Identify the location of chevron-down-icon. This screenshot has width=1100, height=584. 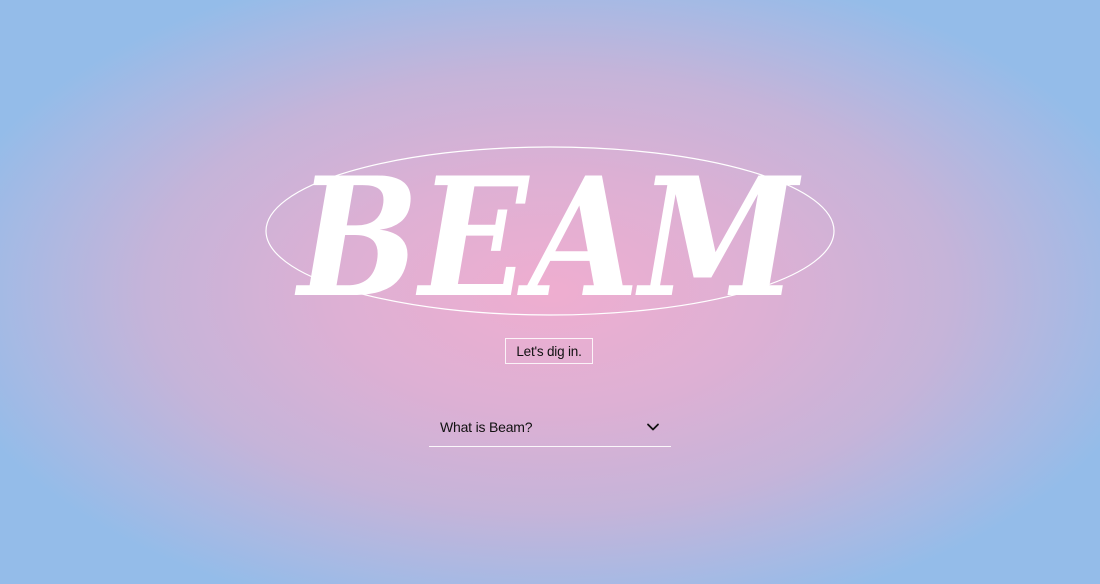
(653, 427).